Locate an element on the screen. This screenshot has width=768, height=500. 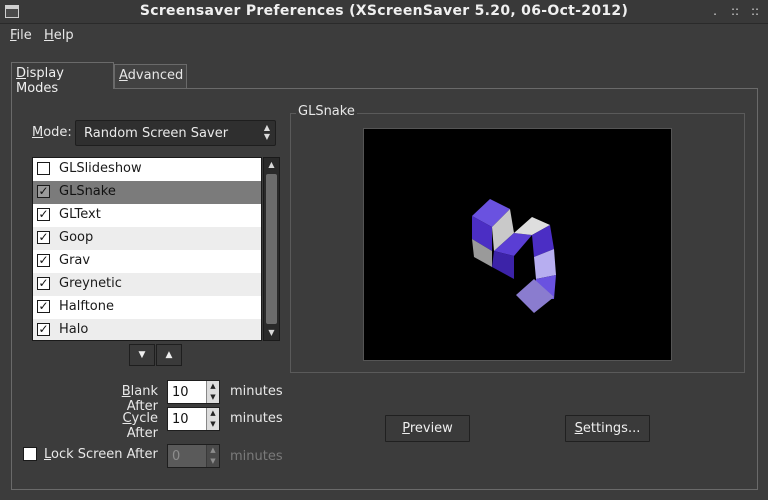
menu-file-label: ile is located at coordinates (24, 35).